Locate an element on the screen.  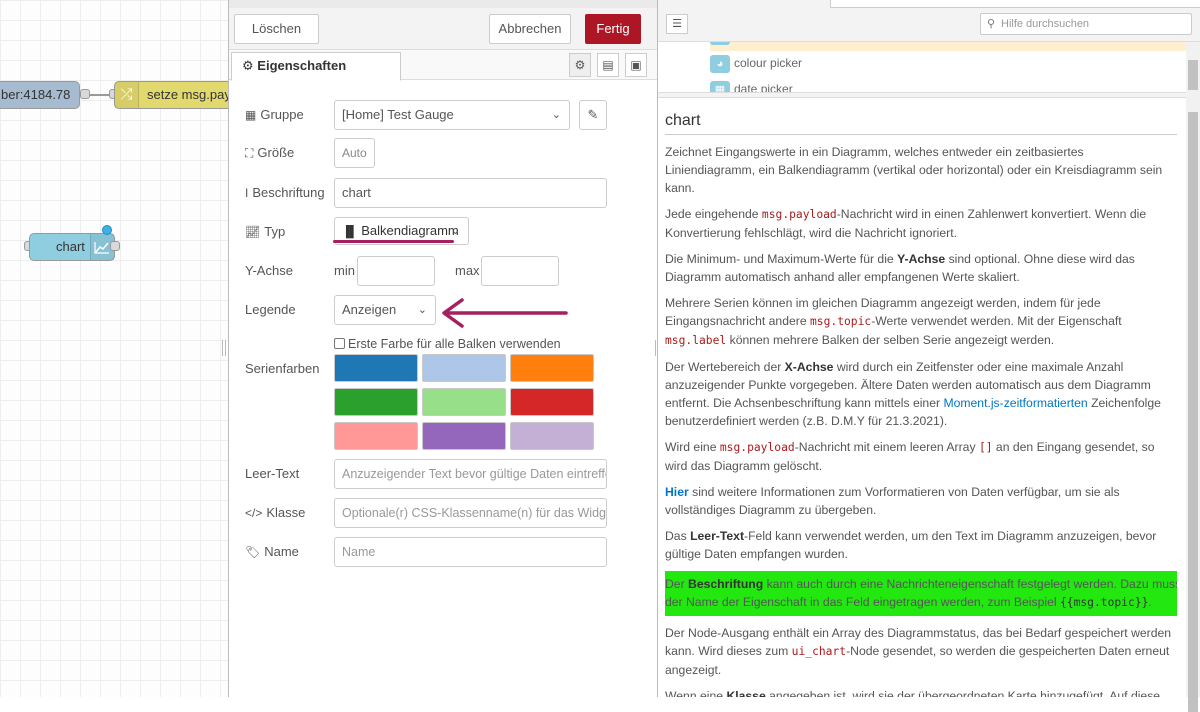
group-label-text: Gruppe is located at coordinates (282, 114).